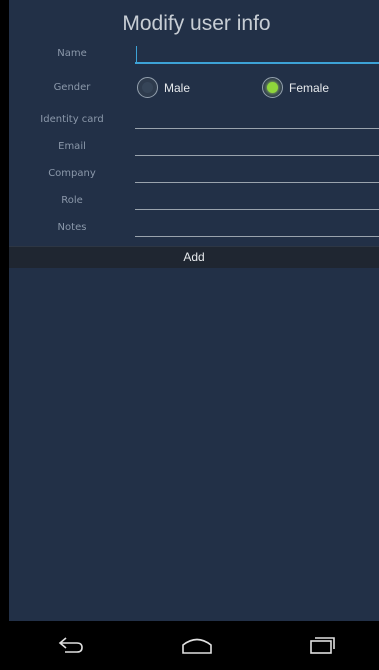  What do you see at coordinates (197, 645) in the screenshot?
I see `home-icon` at bounding box center [197, 645].